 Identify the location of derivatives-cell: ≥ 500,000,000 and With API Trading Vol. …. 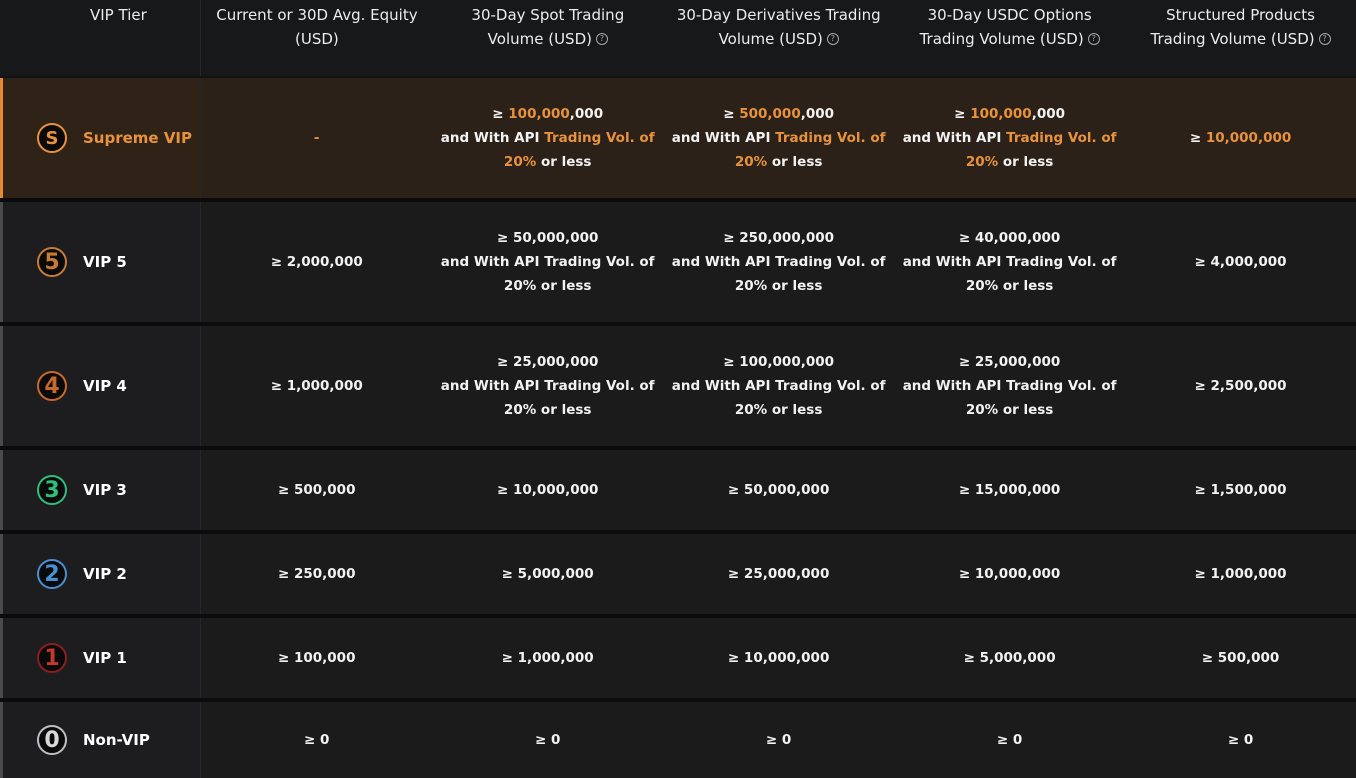
(778, 138).